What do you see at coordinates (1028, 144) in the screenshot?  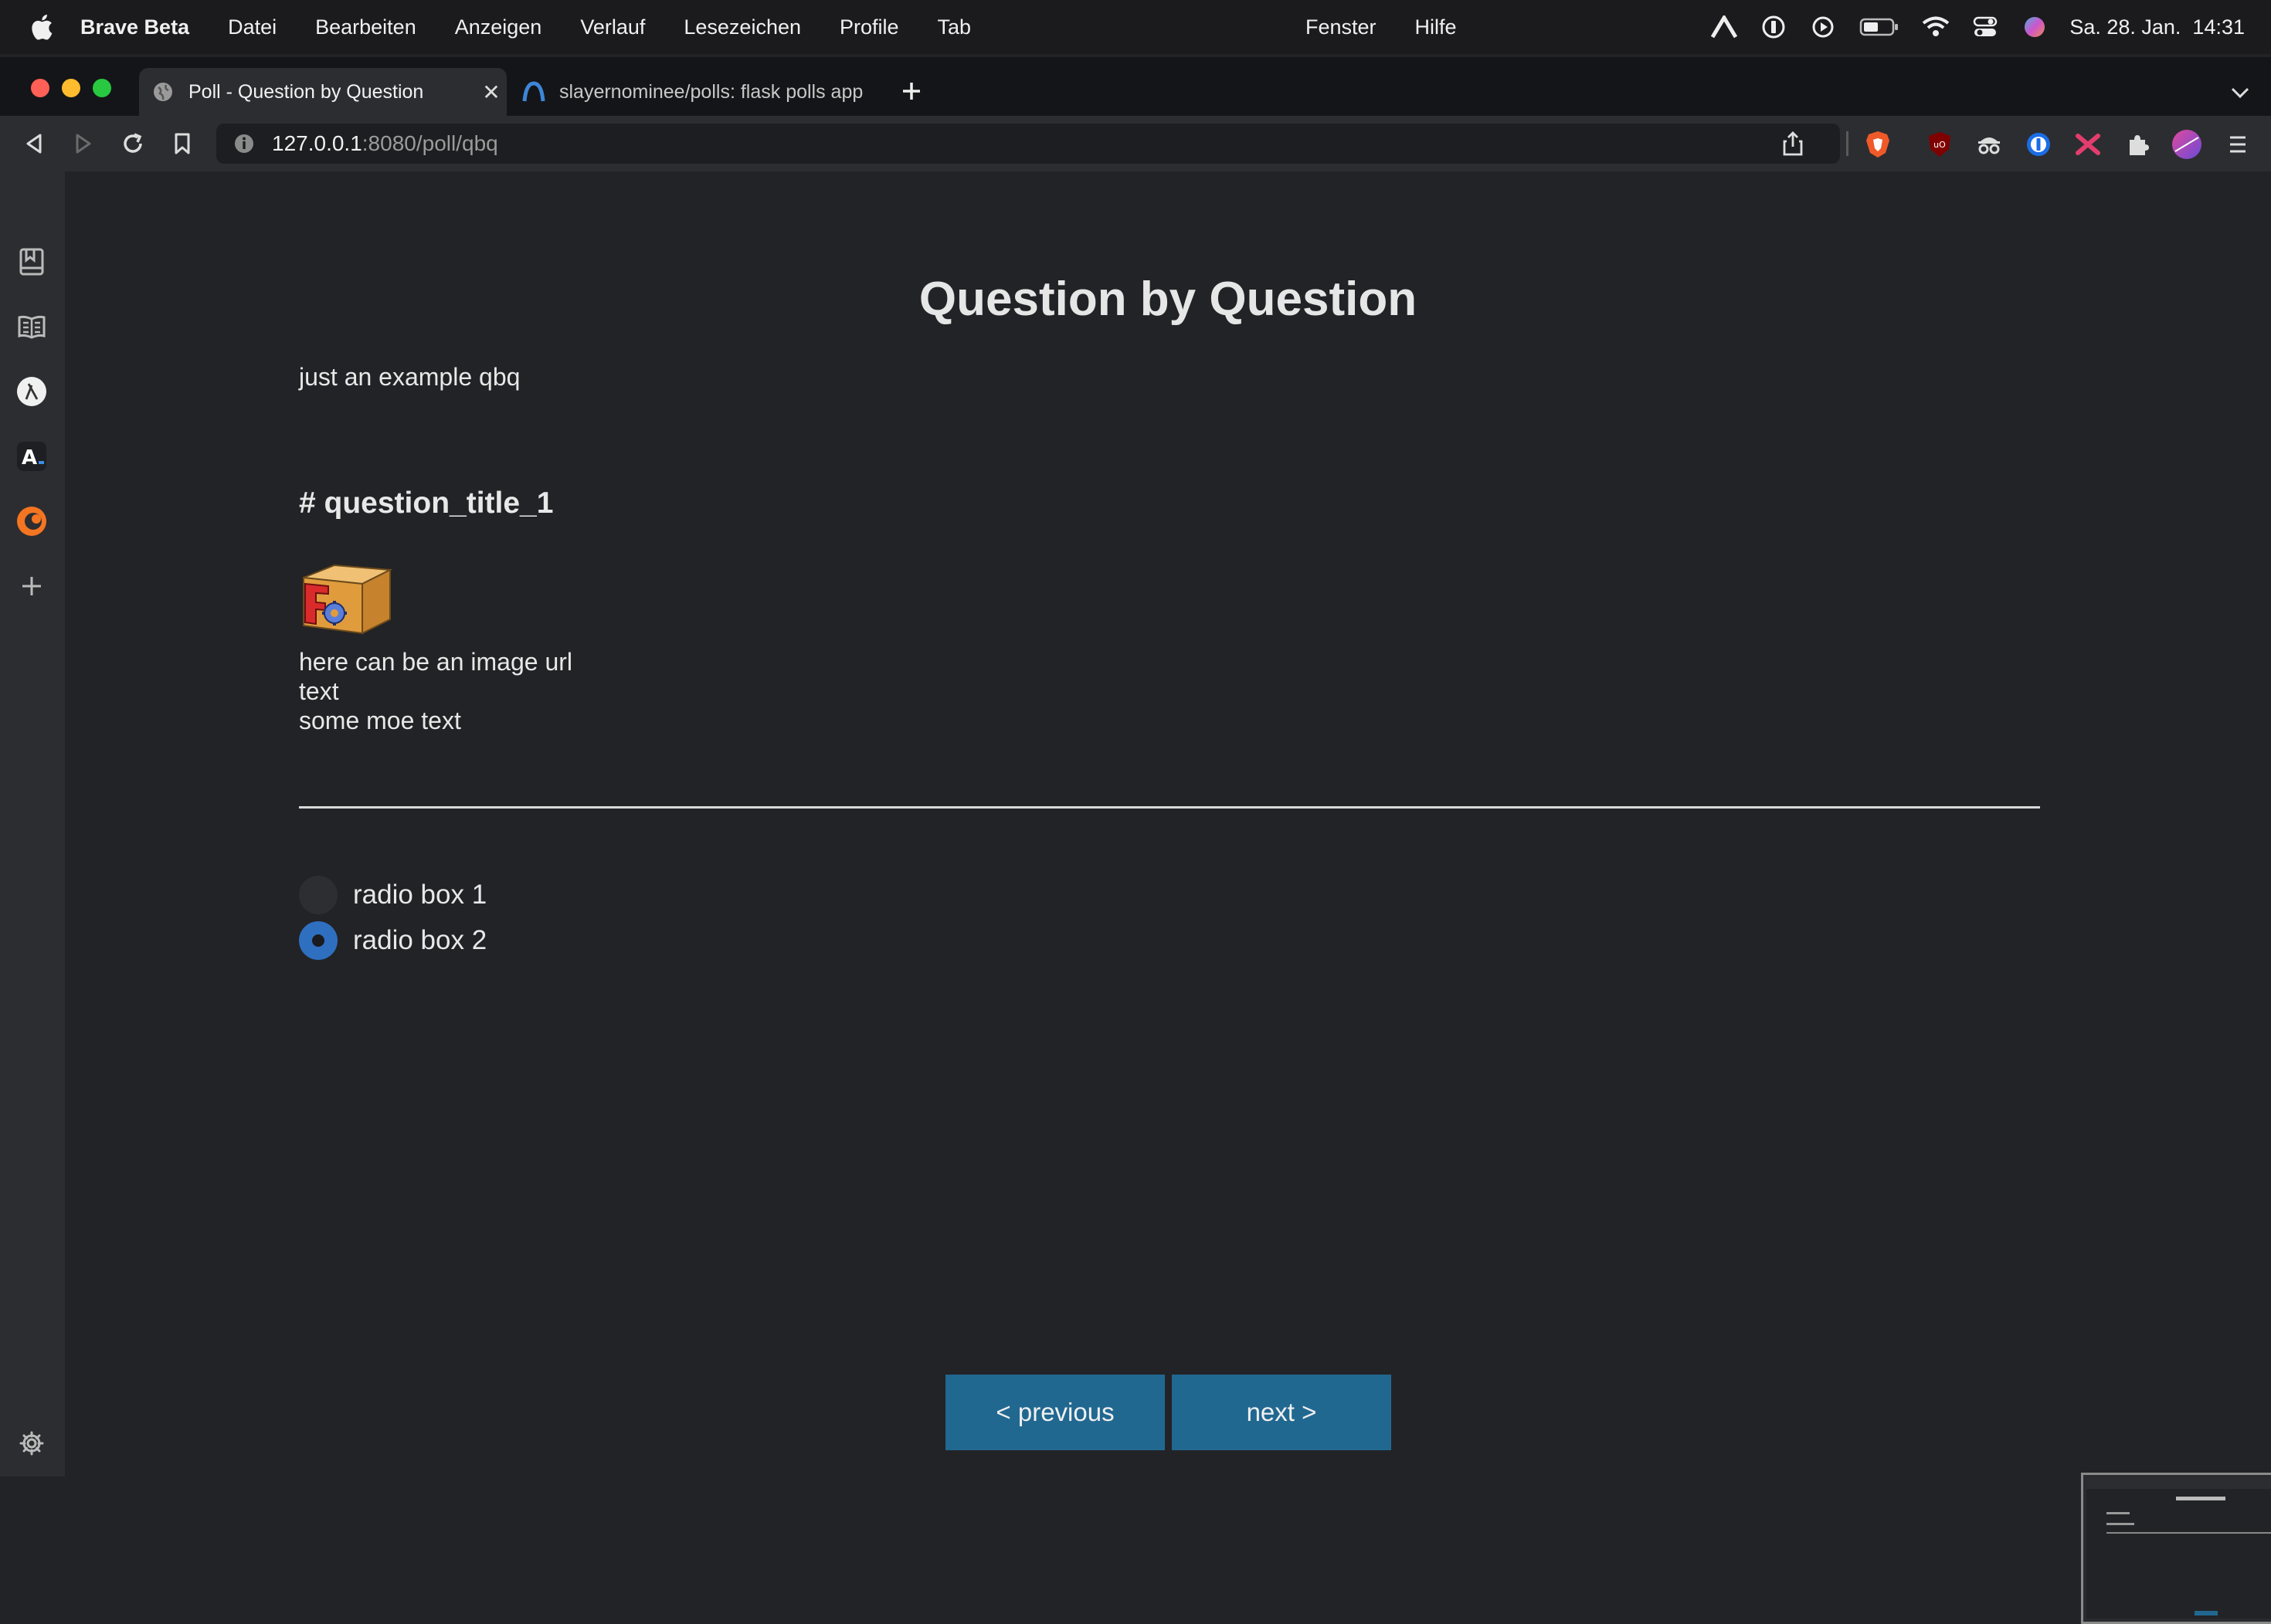 I see `address-bar: 127.0.0.1:8080/poll/qbq` at bounding box center [1028, 144].